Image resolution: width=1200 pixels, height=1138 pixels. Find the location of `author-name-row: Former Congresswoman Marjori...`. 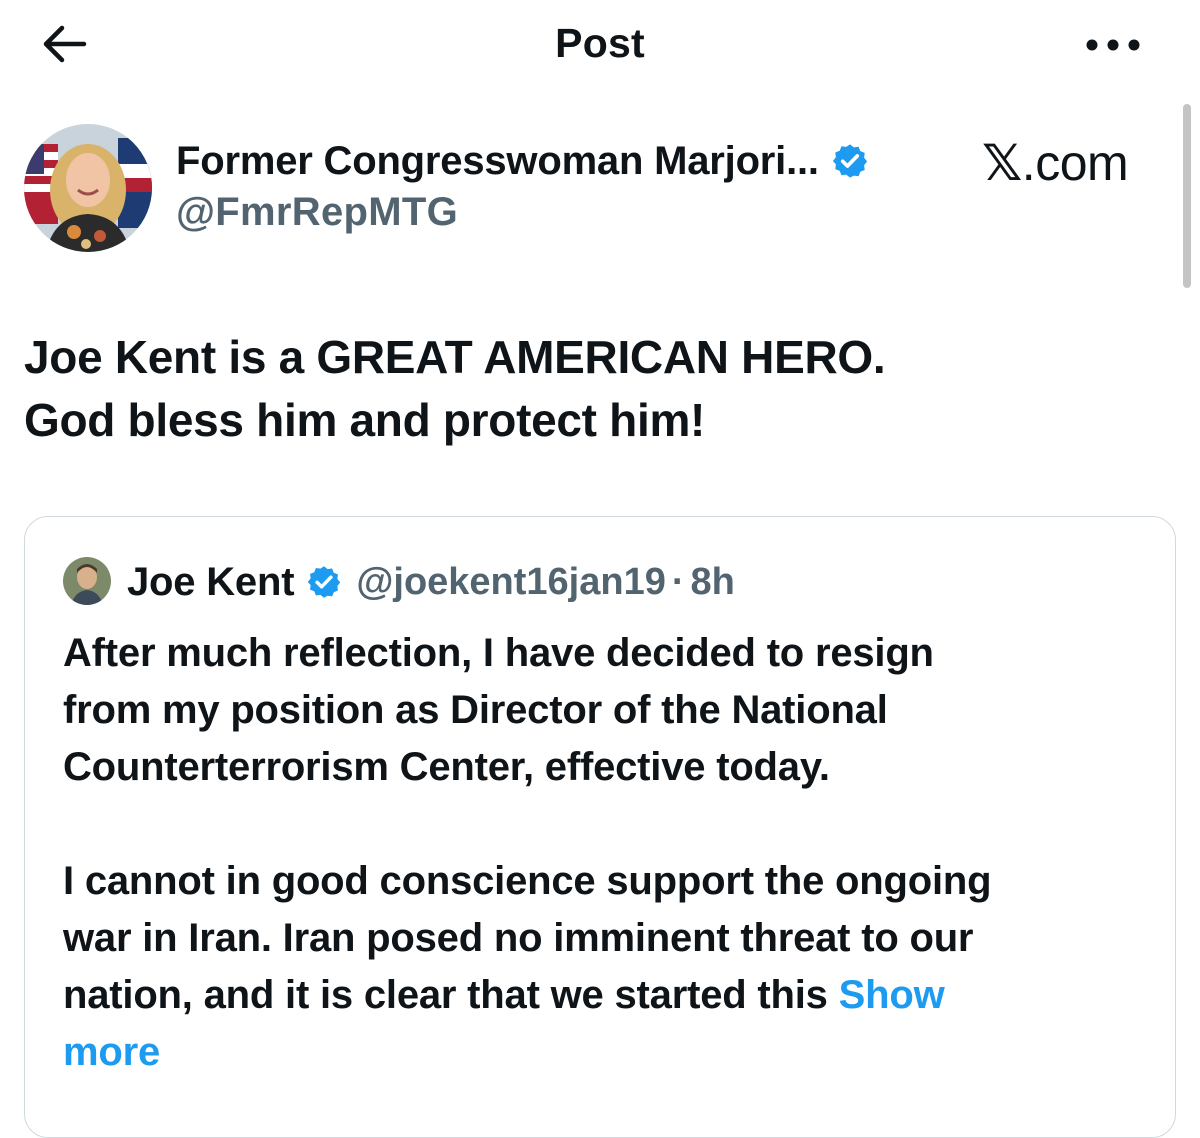

author-name-row: Former Congresswoman Marjori... is located at coordinates (522, 161).